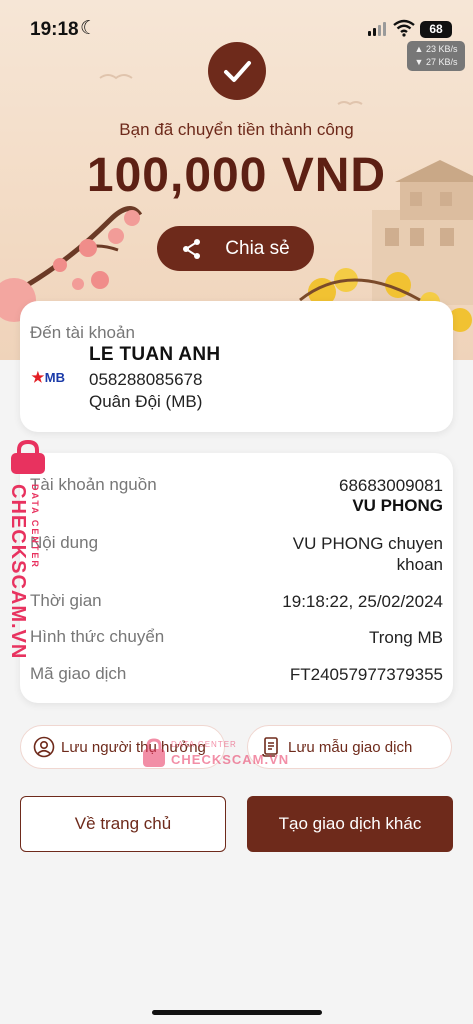 The width and height of the screenshot is (473, 1024). What do you see at coordinates (405, 637) in the screenshot?
I see `method-value: Trong MB` at bounding box center [405, 637].